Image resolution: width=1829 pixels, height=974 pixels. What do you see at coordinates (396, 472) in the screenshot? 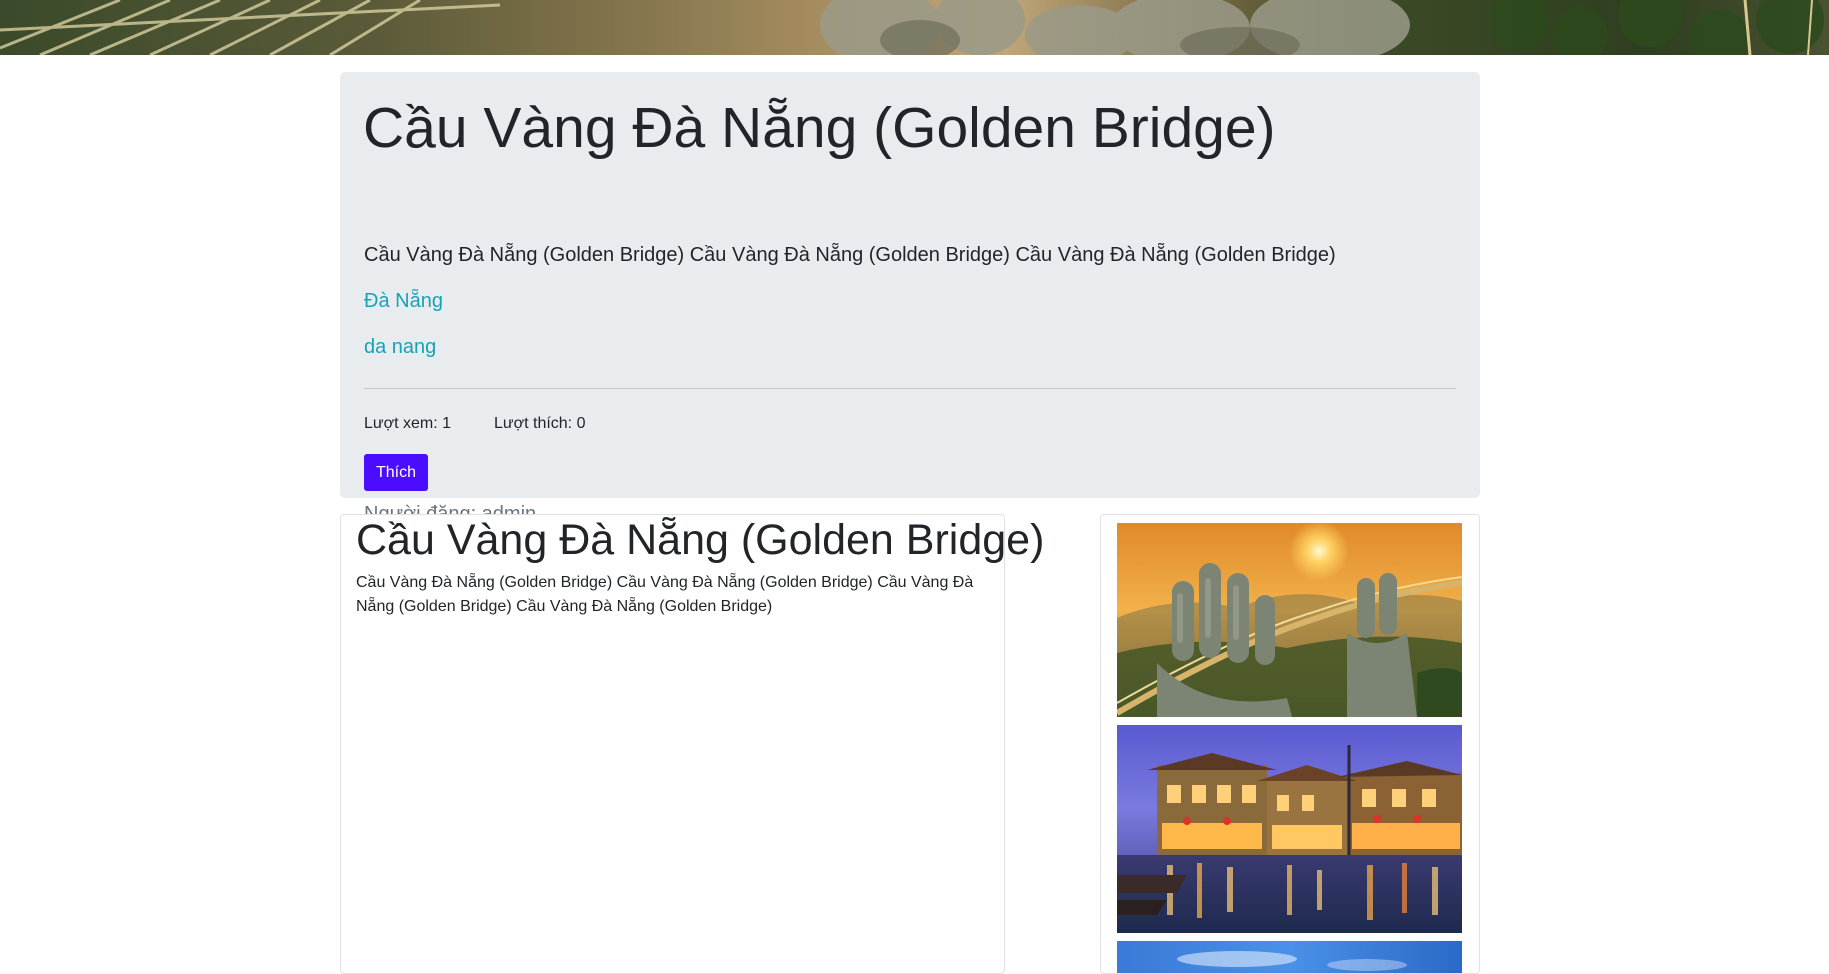
I see `like-button: Thích` at bounding box center [396, 472].